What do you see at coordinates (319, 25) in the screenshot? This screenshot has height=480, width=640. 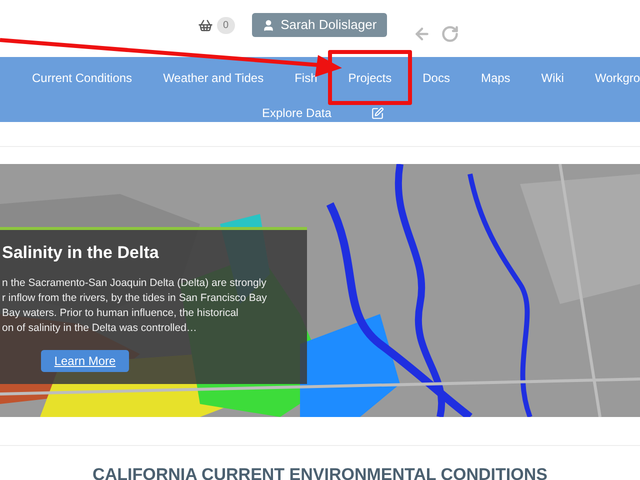 I see `user-button: Sarah Dolislager` at bounding box center [319, 25].